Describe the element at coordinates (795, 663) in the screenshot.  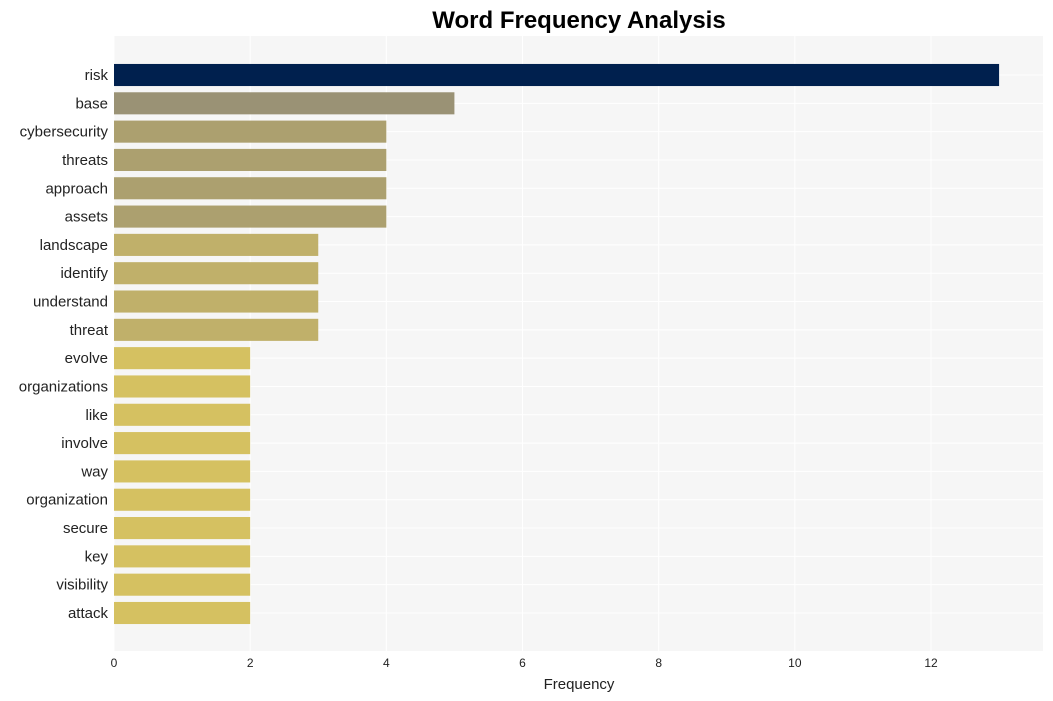
I see `x-tick-label: 10` at that location.